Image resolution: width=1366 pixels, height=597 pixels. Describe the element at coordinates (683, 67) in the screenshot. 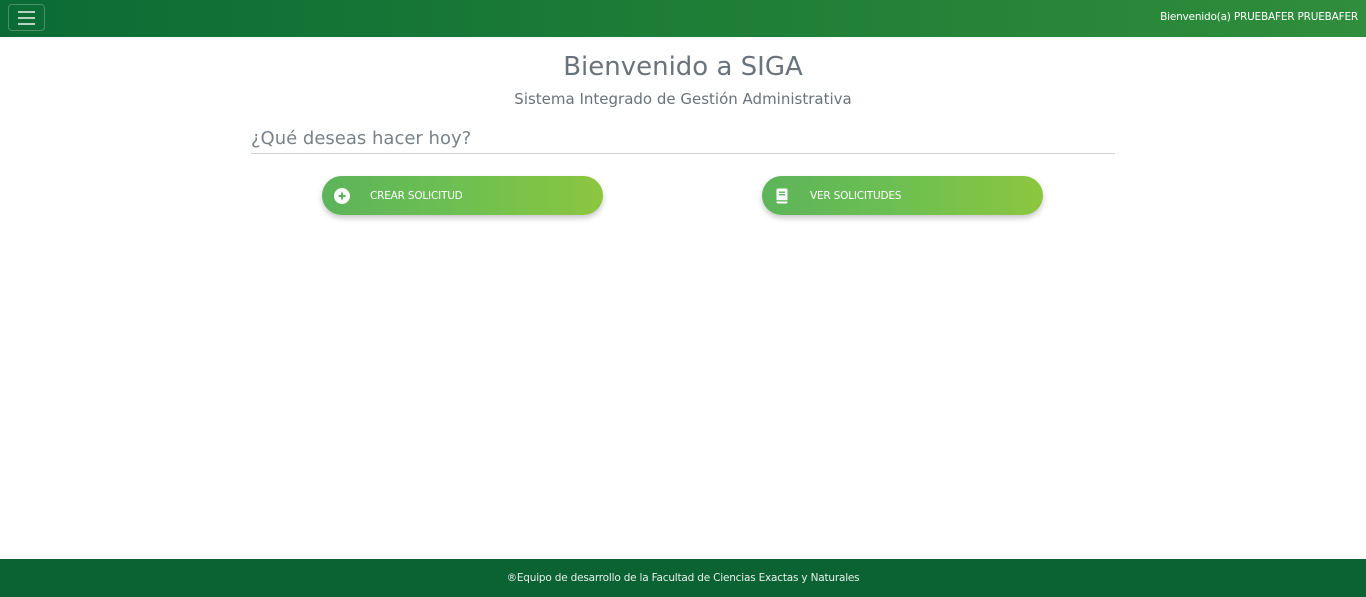

I see `page-title: Bienvenido a SIGA` at that location.